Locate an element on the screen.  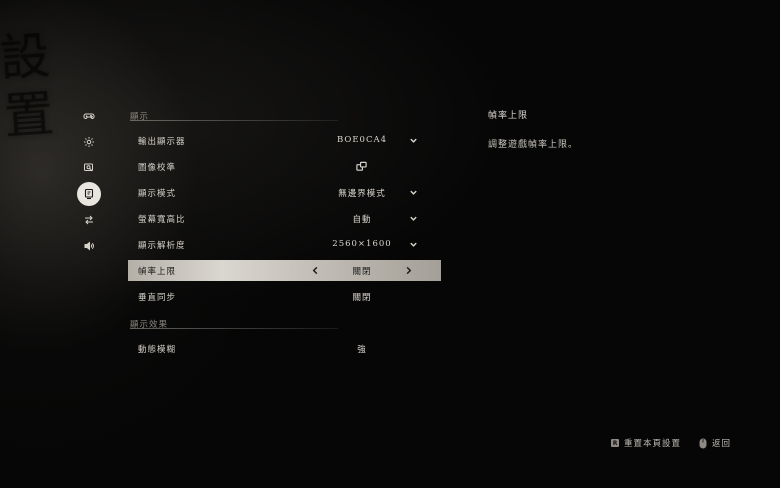
setting-value: 2560×1600 is located at coordinates (362, 244).